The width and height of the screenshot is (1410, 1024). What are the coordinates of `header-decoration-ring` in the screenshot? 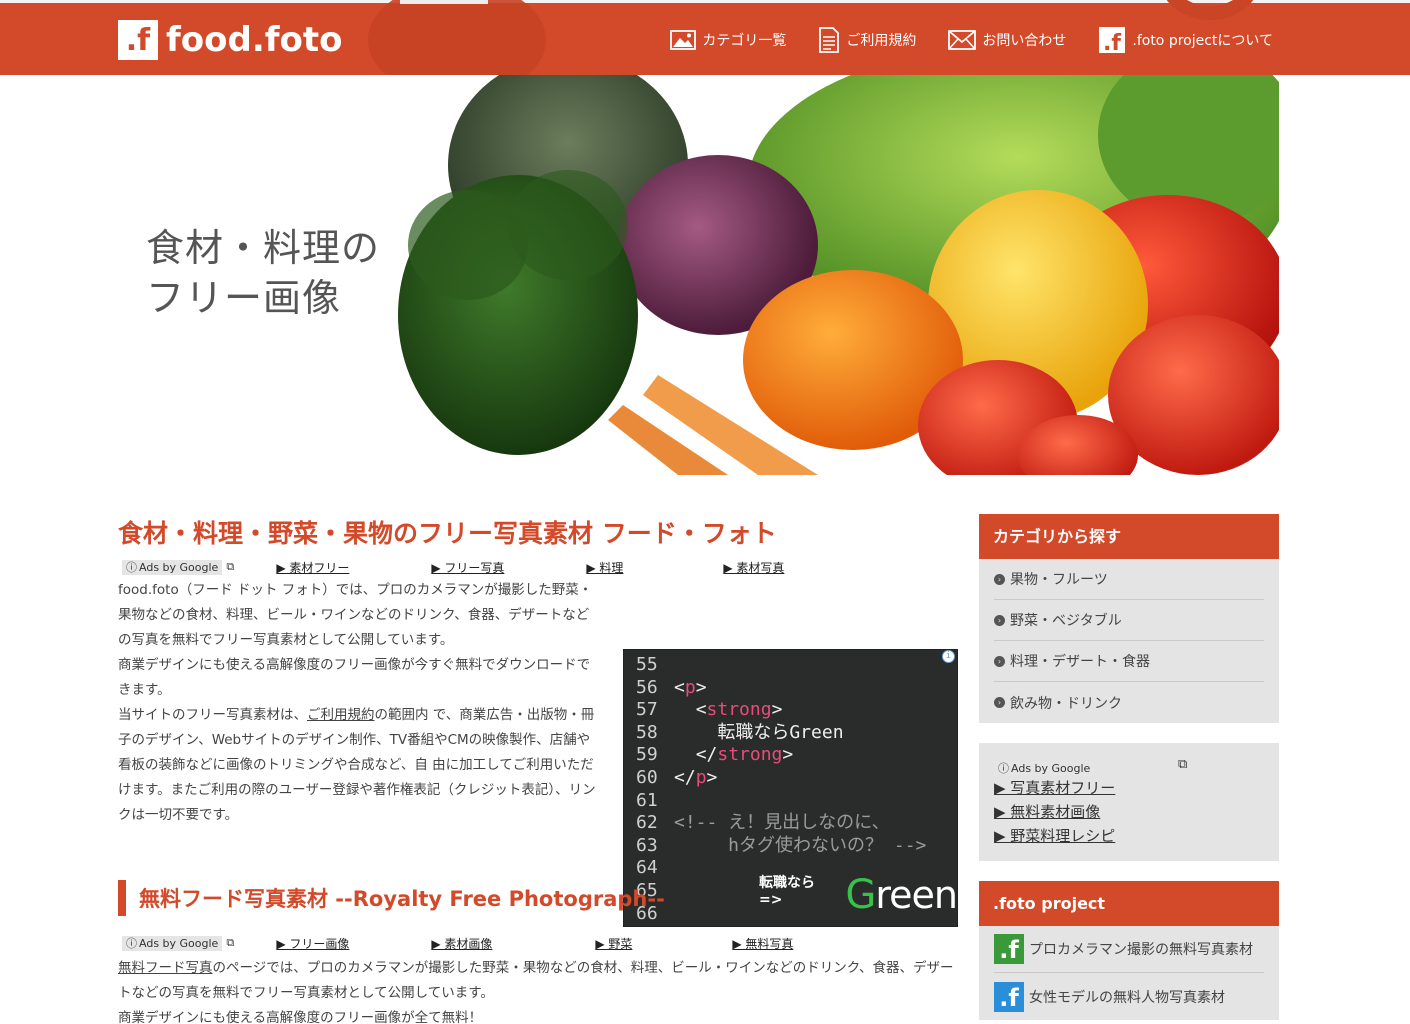 It's located at (1210, 10).